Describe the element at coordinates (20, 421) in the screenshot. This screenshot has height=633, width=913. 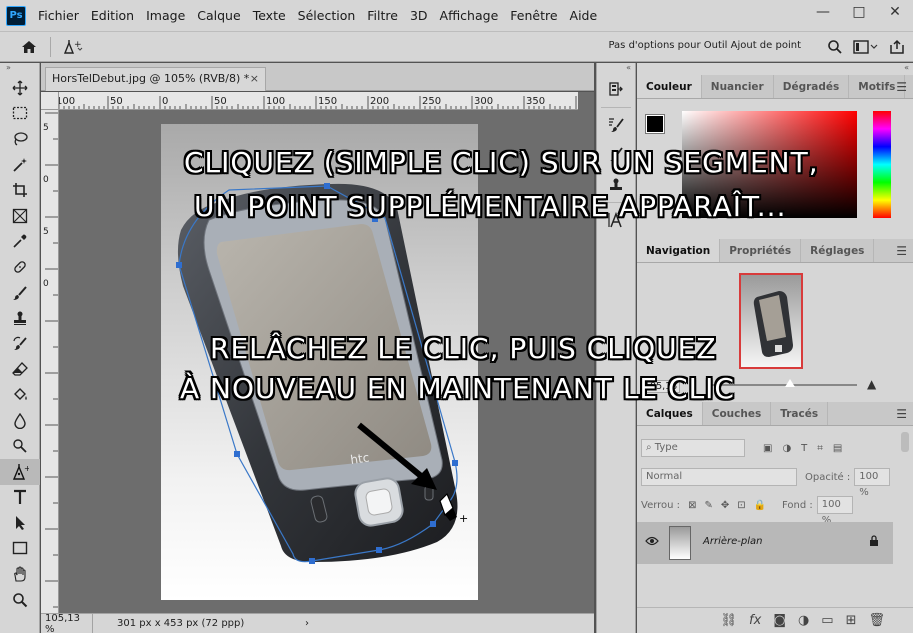
I see `blur-tool-icon` at that location.